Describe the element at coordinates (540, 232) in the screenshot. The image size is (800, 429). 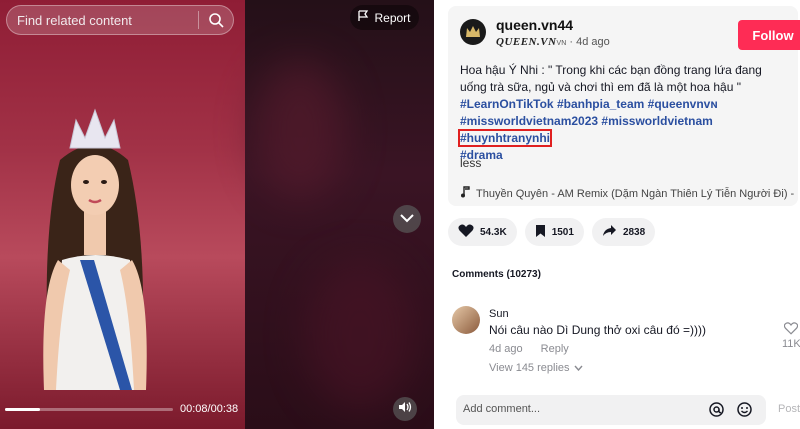
I see `bookmark-icon` at that location.